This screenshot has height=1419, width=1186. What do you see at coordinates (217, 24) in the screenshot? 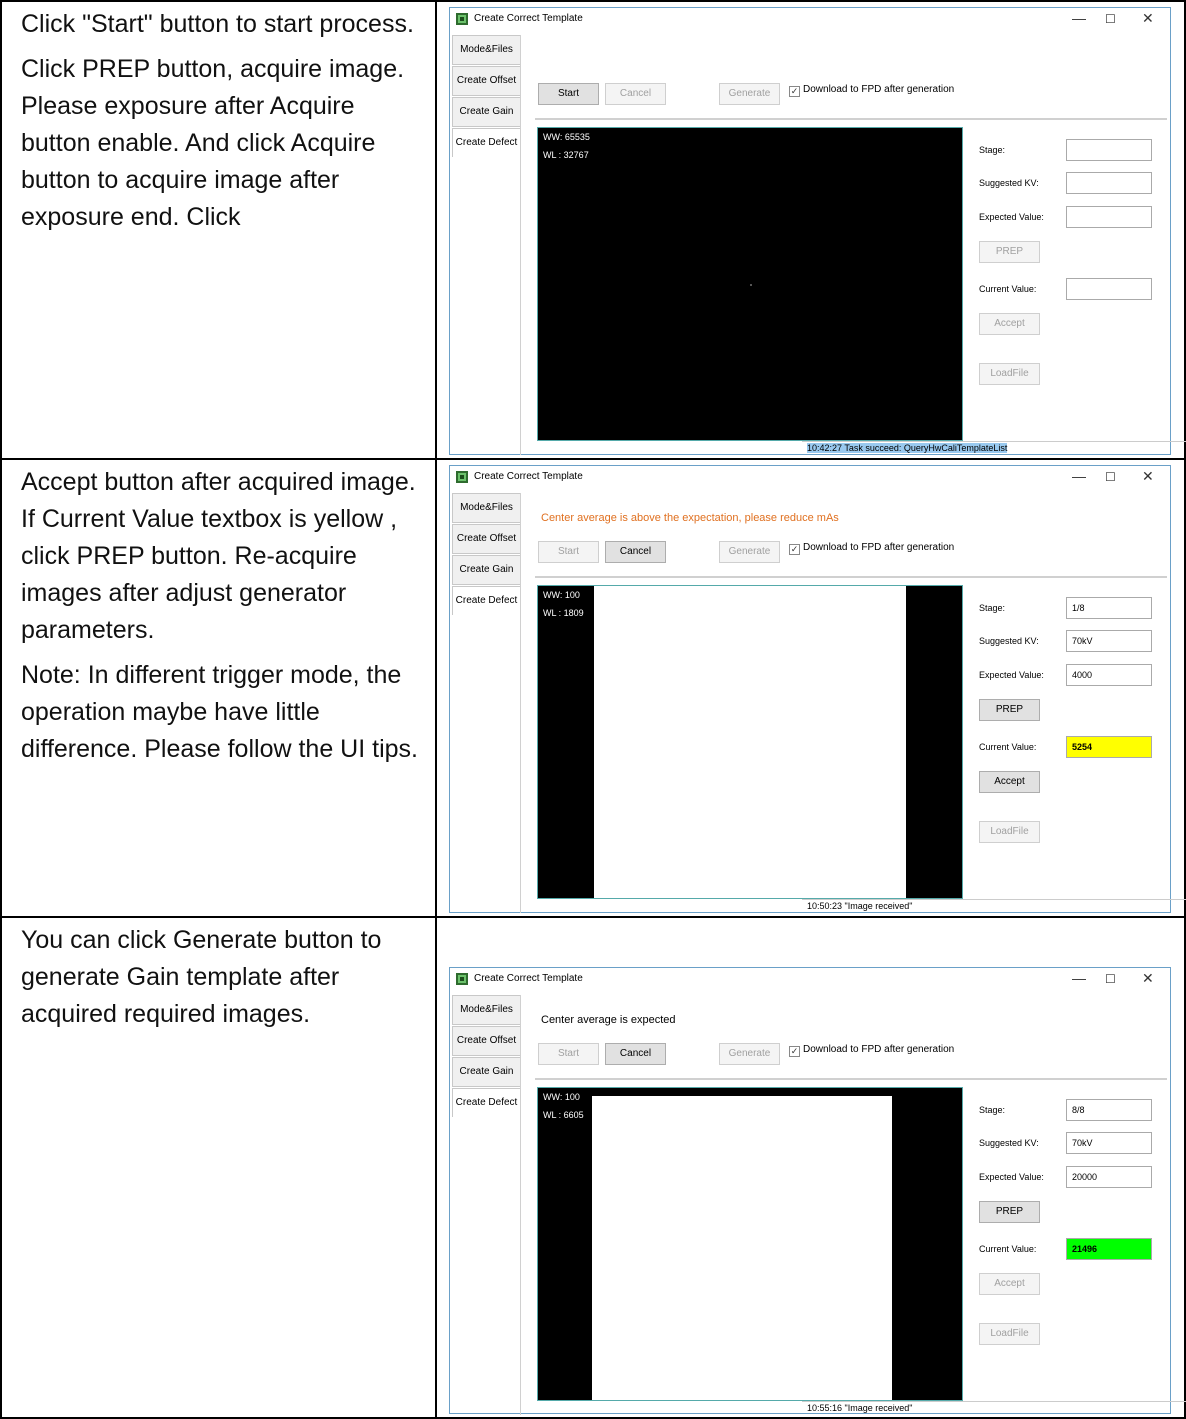
I see `instruction-paragraph: Click "Start" button to start process.` at bounding box center [217, 24].